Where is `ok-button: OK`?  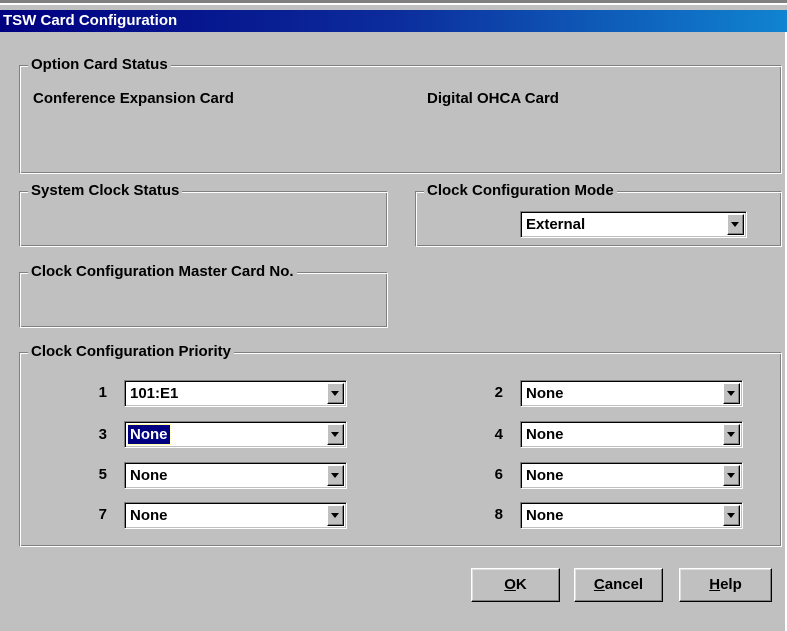
ok-button: OK is located at coordinates (515, 585).